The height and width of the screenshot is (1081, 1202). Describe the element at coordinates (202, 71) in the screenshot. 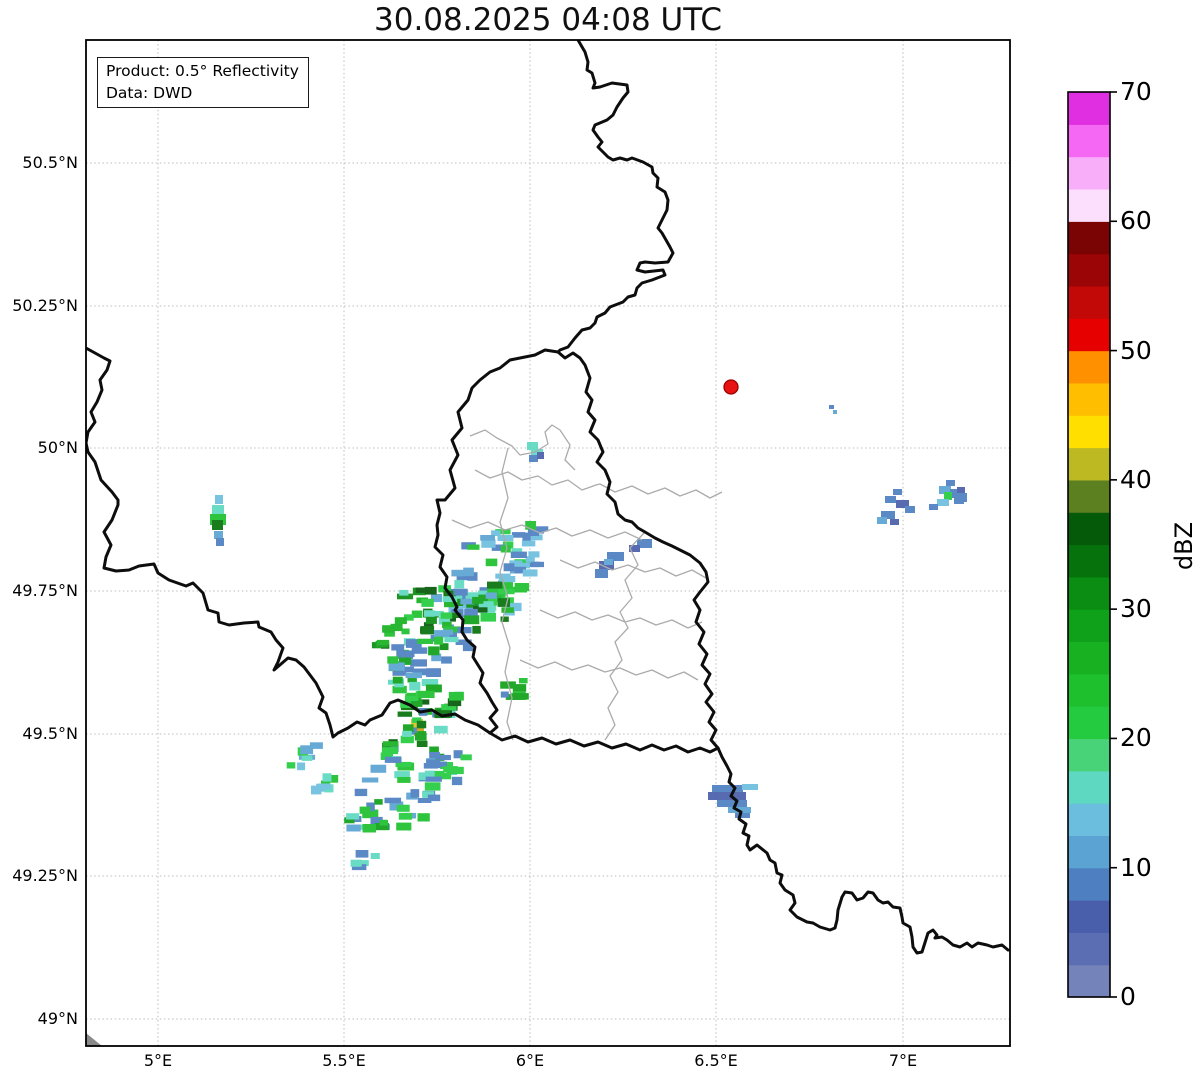

I see `product-line: Product: 0.5° Reflectivity` at that location.